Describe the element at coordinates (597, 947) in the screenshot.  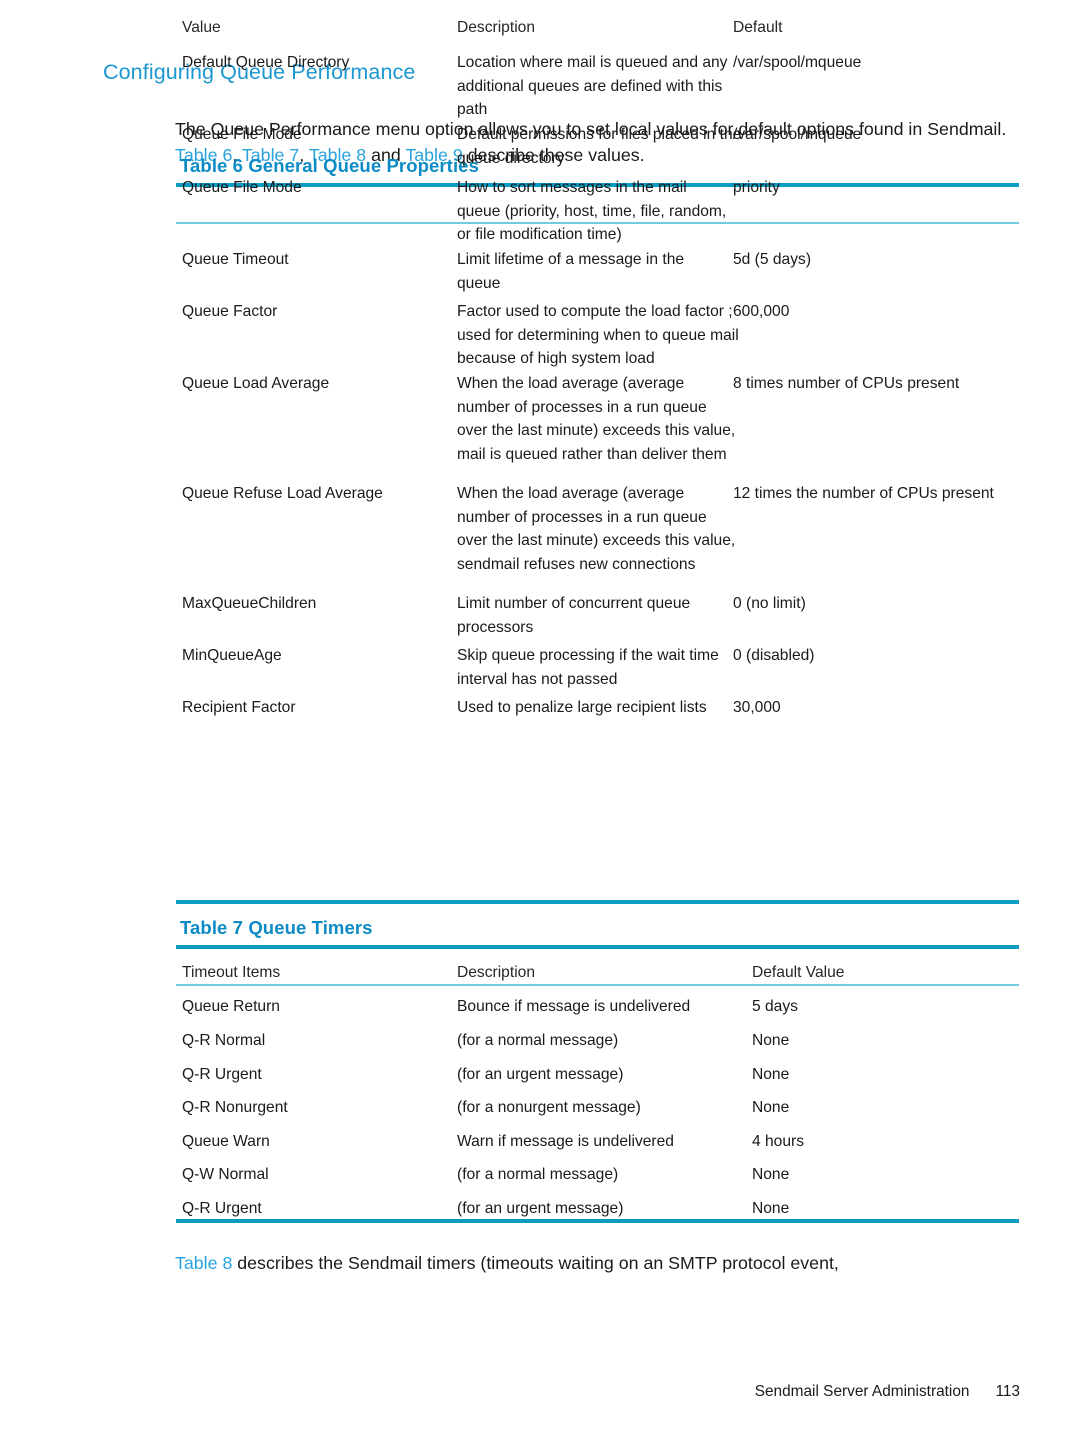
I see `table-7-top-rule` at that location.